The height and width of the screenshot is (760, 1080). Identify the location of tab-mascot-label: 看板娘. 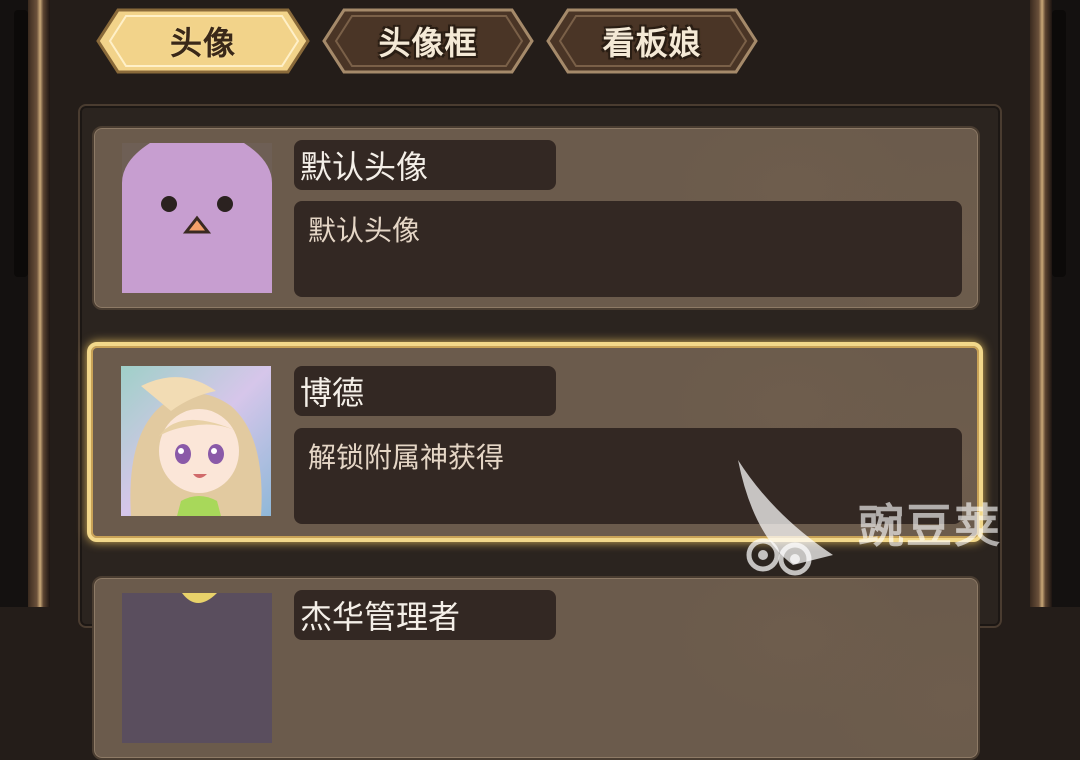
(652, 43).